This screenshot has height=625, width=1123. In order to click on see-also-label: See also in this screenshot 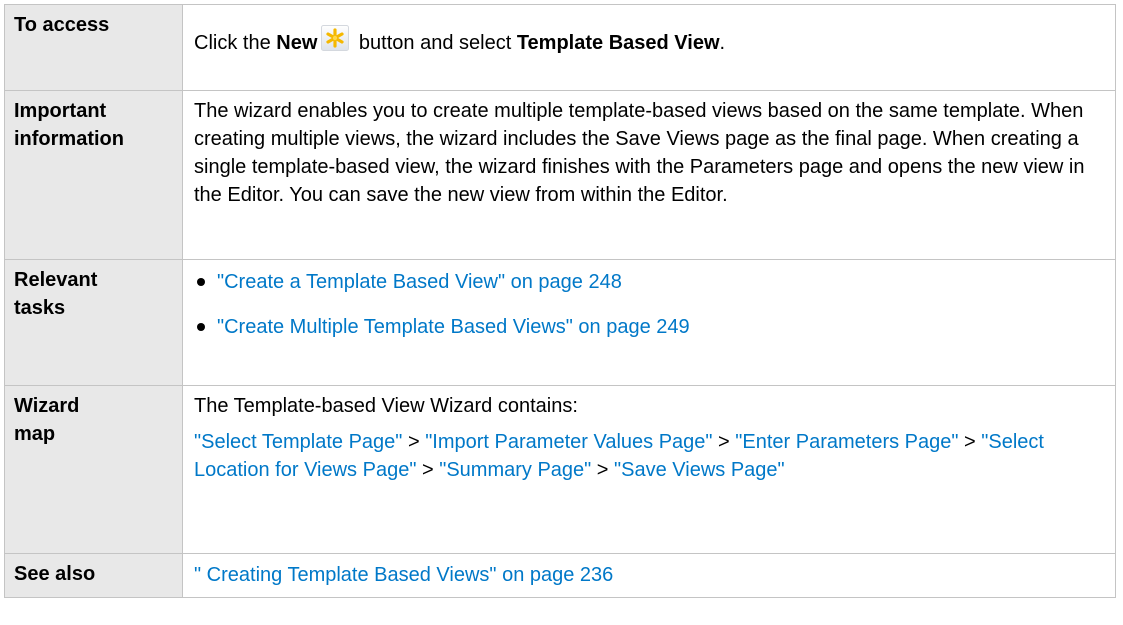, I will do `click(93, 575)`.